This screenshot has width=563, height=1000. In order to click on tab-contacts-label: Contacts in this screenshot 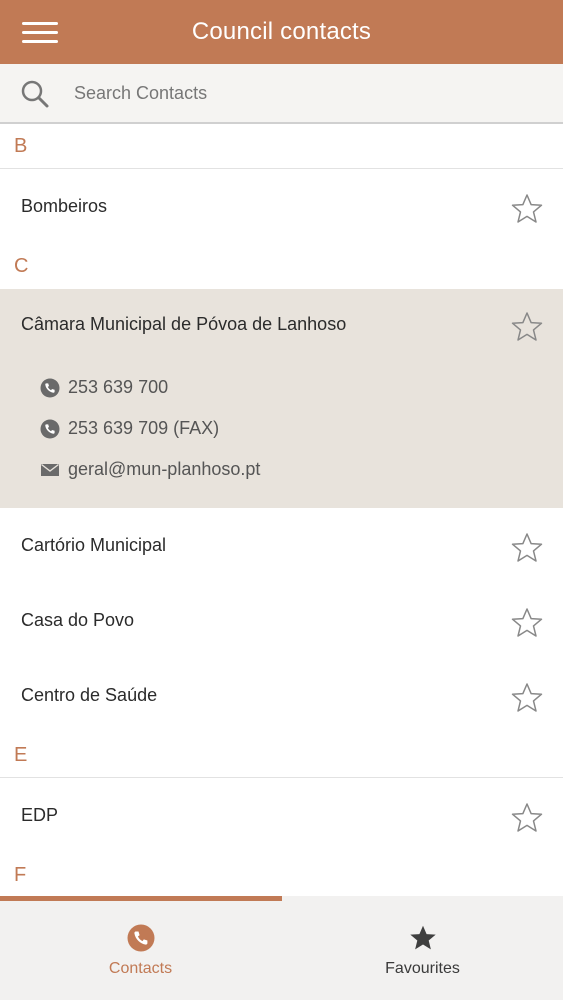, I will do `click(140, 968)`.